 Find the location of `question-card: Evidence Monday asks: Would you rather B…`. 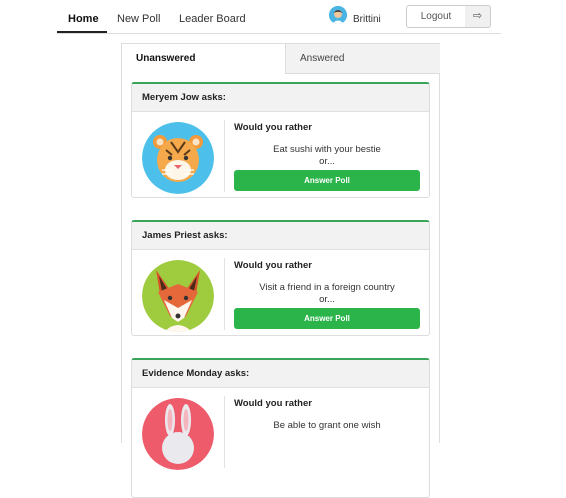

question-card: Evidence Monday asks: Would you rather B… is located at coordinates (280, 428).